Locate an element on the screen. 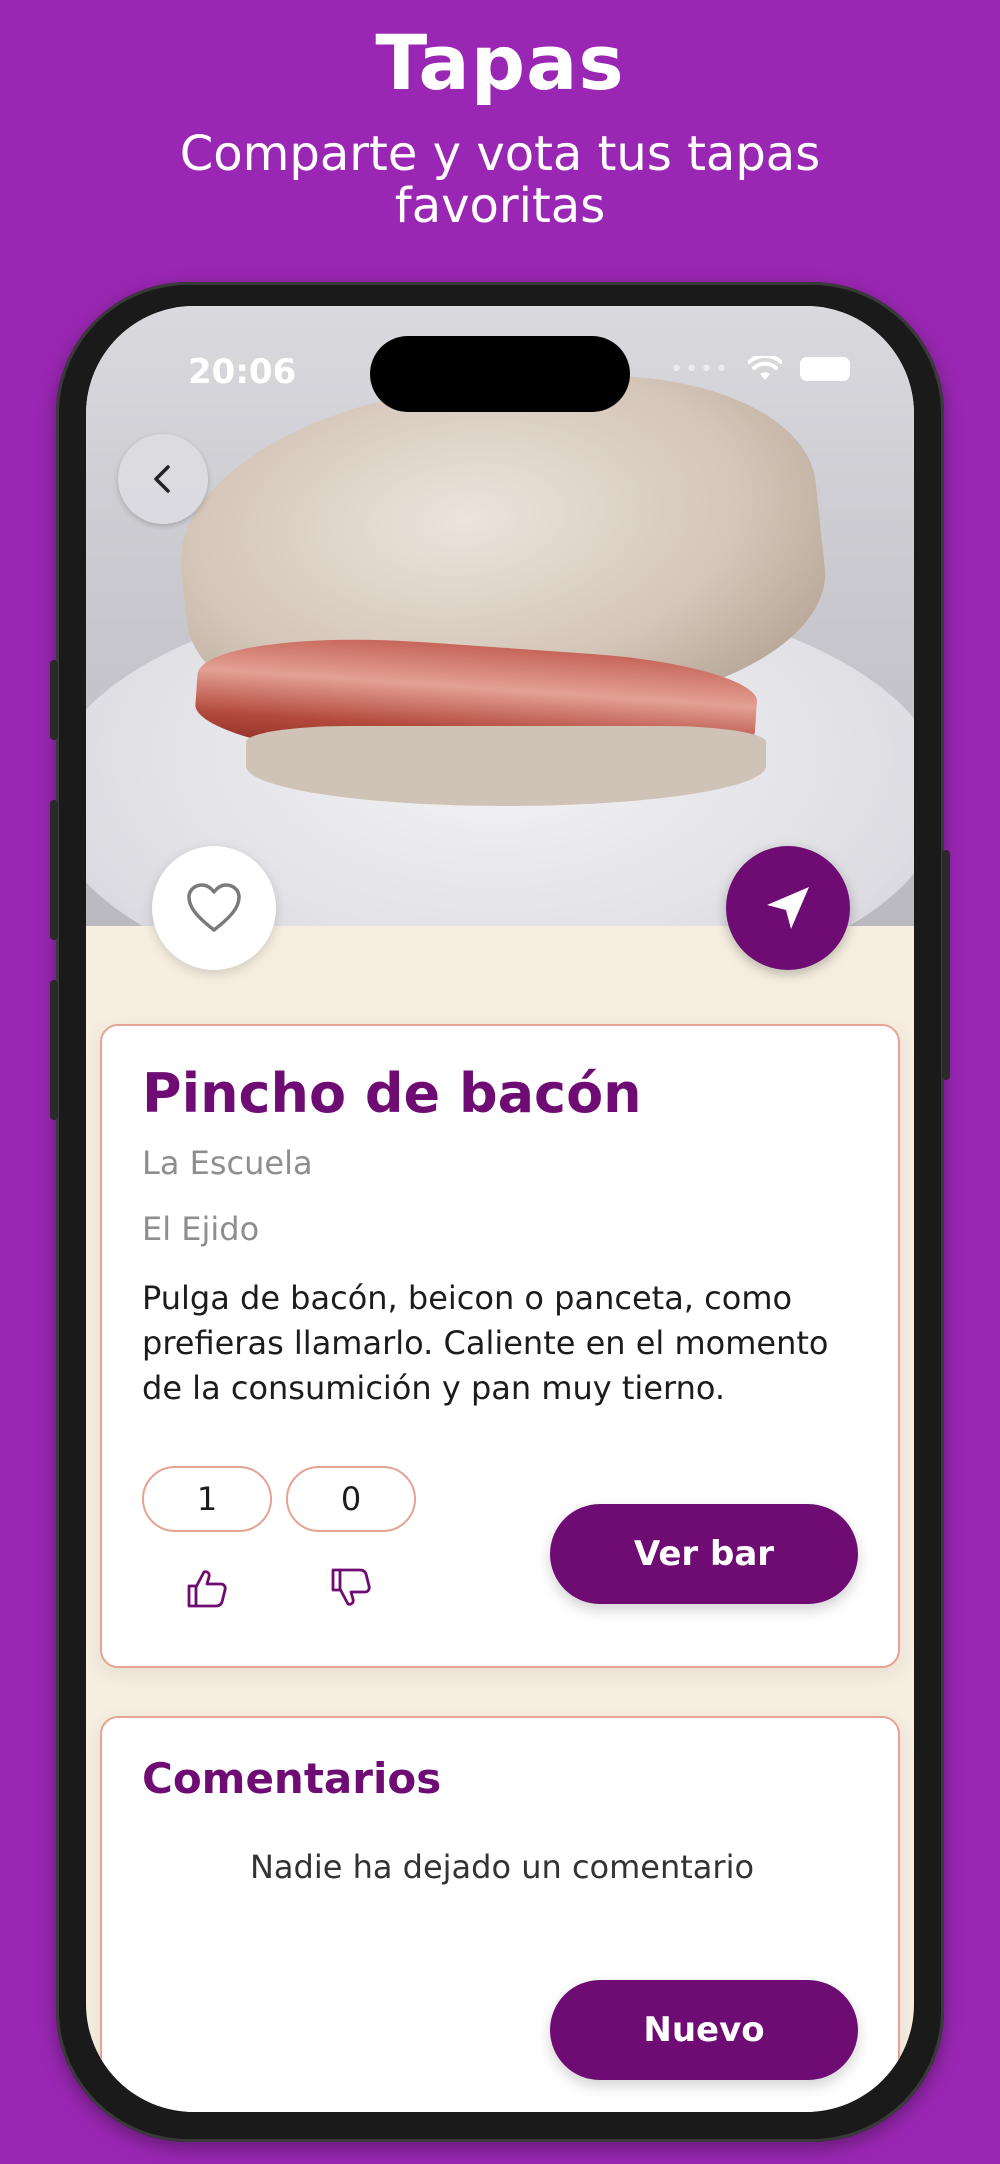 The width and height of the screenshot is (1000, 2164). comments-title: Comentarios is located at coordinates (292, 1778).